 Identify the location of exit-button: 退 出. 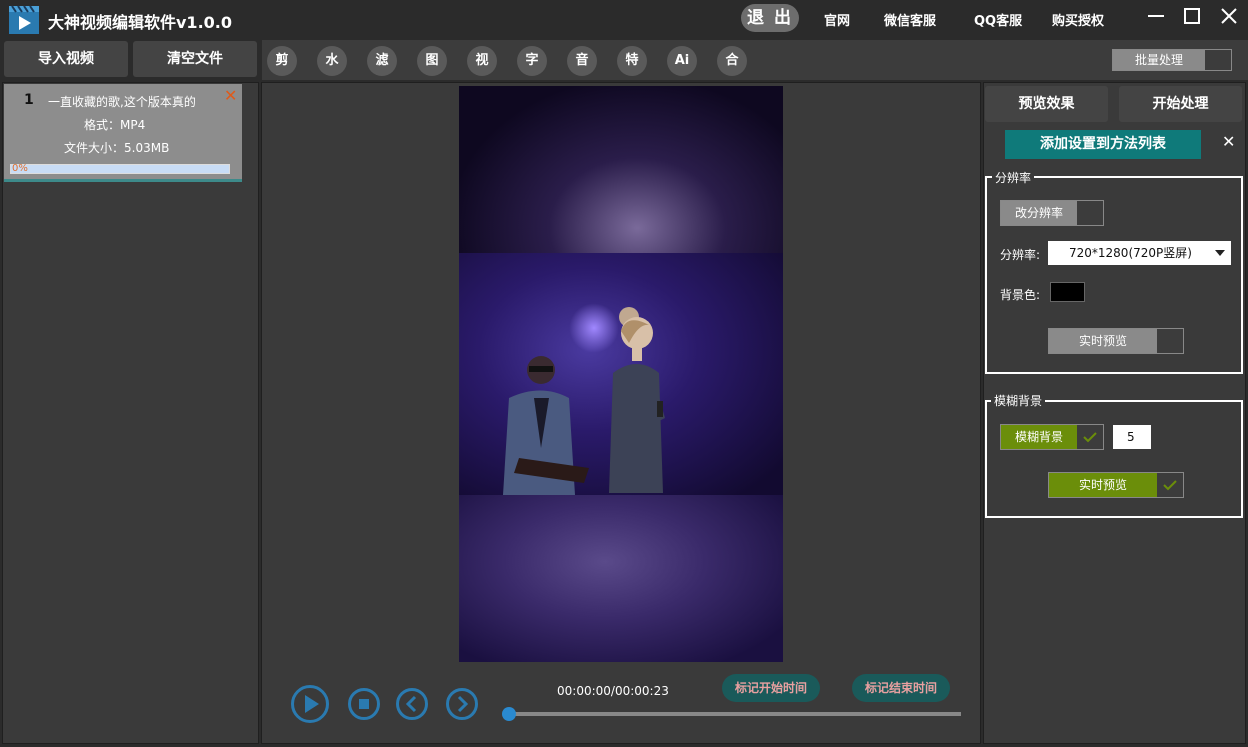
(770, 18).